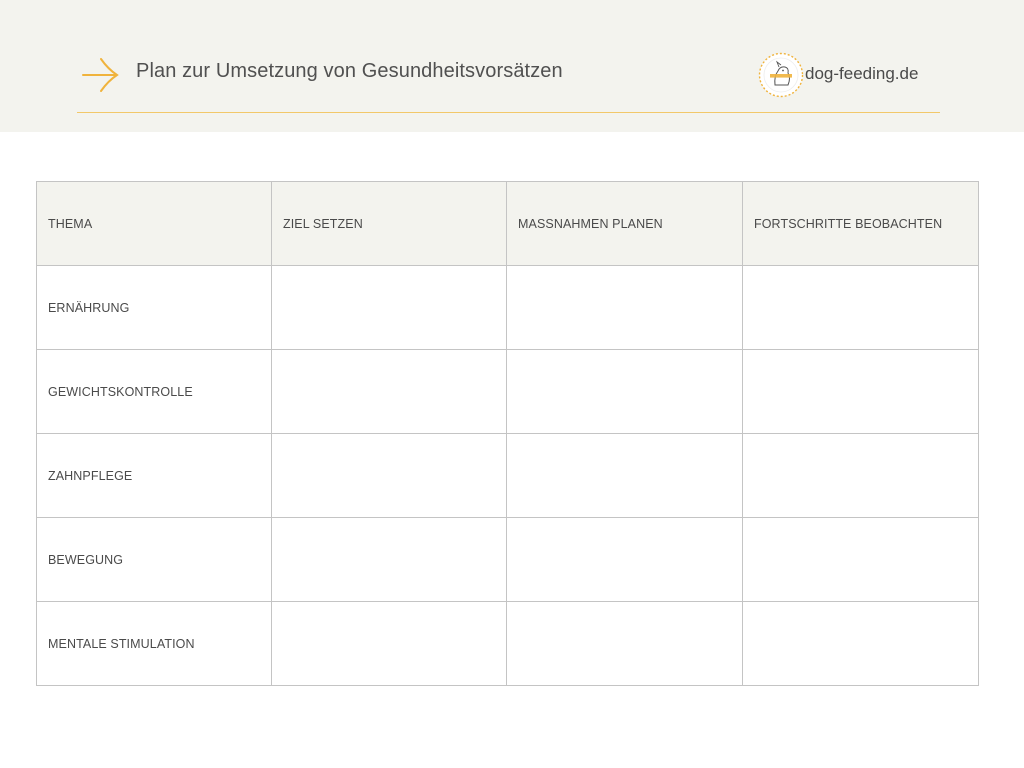 The image size is (1024, 768). Describe the element at coordinates (154, 643) in the screenshot. I see `row-label-mentale-stimulation: MENTALE STIMULATION` at that location.